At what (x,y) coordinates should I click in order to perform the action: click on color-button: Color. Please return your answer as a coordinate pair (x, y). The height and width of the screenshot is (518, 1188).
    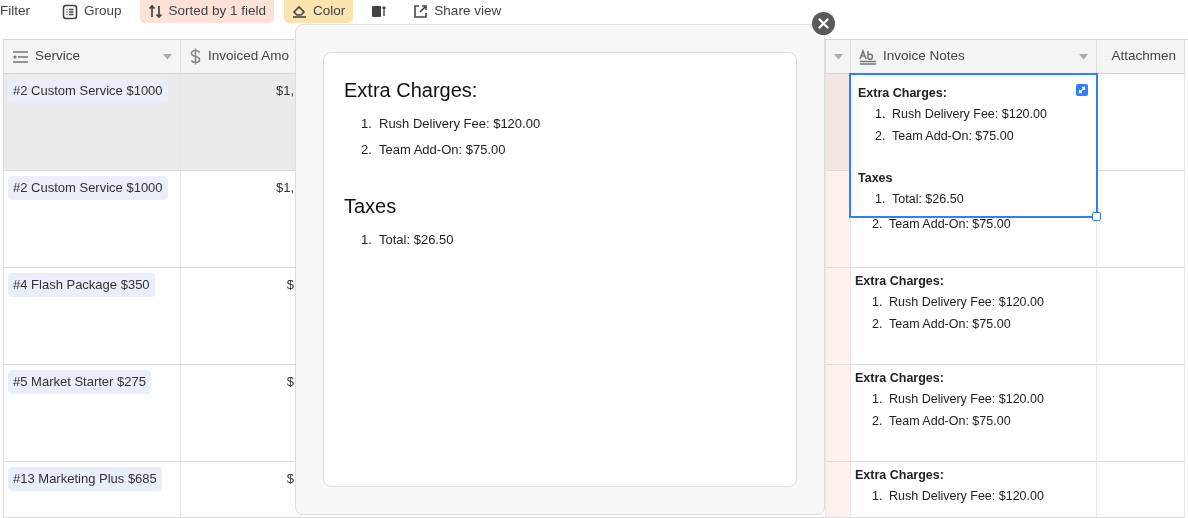
    Looking at the image, I should click on (319, 11).